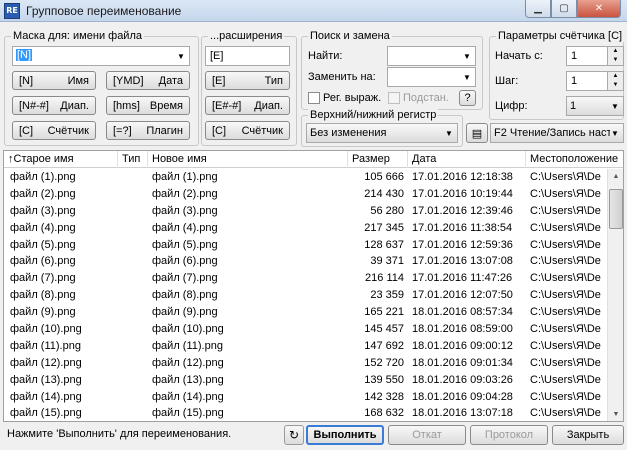  What do you see at coordinates (185, 261) in the screenshot?
I see `cell-new: файл (6).png` at bounding box center [185, 261].